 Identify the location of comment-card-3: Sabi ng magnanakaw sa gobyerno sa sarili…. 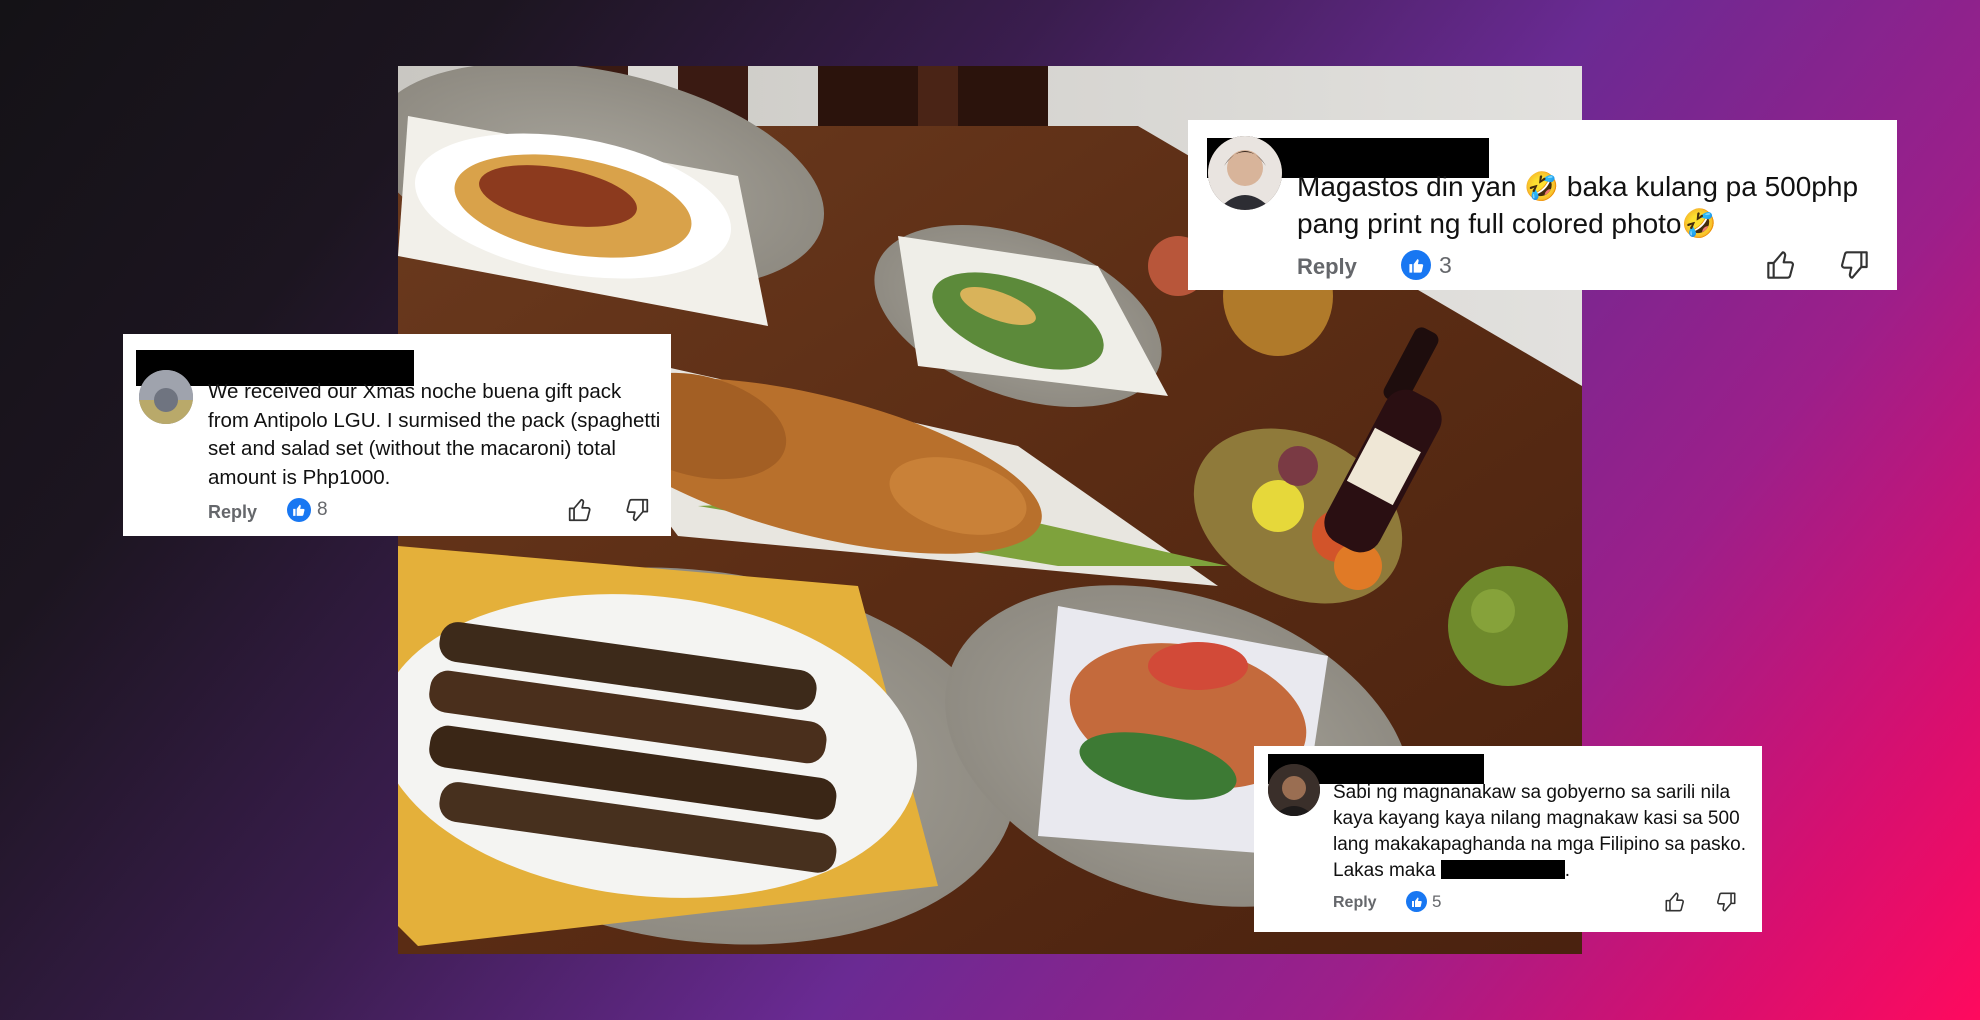
(1508, 839).